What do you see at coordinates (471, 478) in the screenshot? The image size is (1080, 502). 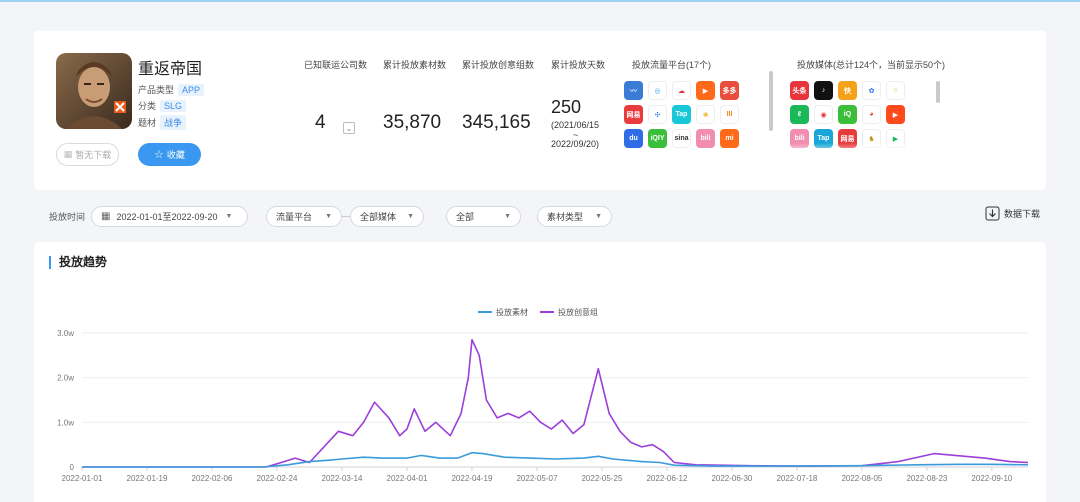 I see `x-tick-label: 2022-04-19` at bounding box center [471, 478].